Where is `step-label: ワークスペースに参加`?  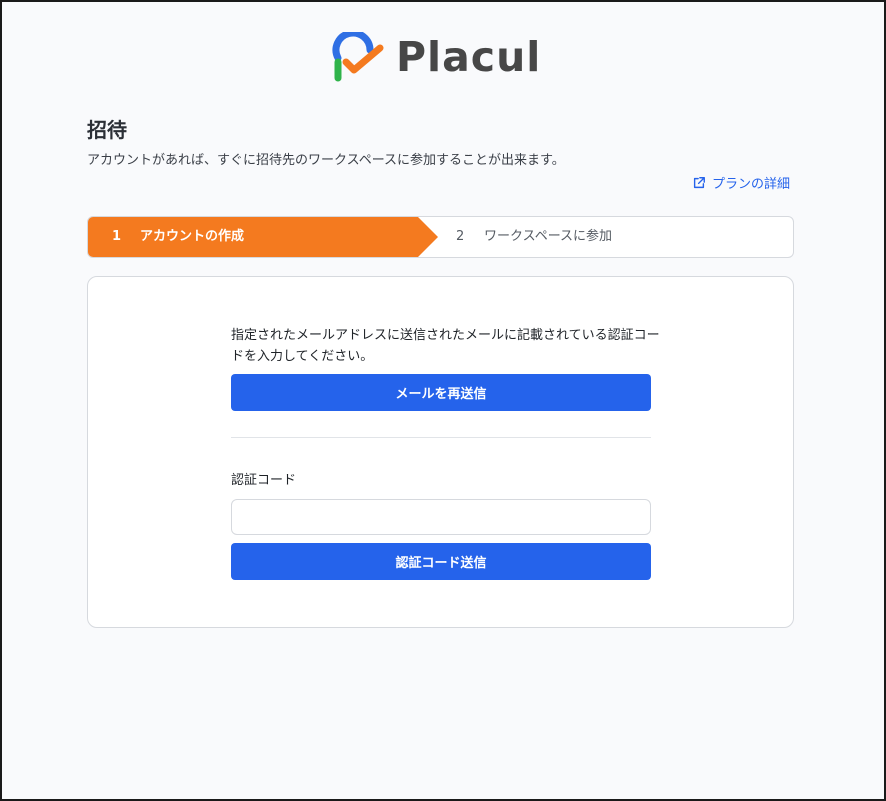
step-label: ワークスペースに参加 is located at coordinates (548, 236).